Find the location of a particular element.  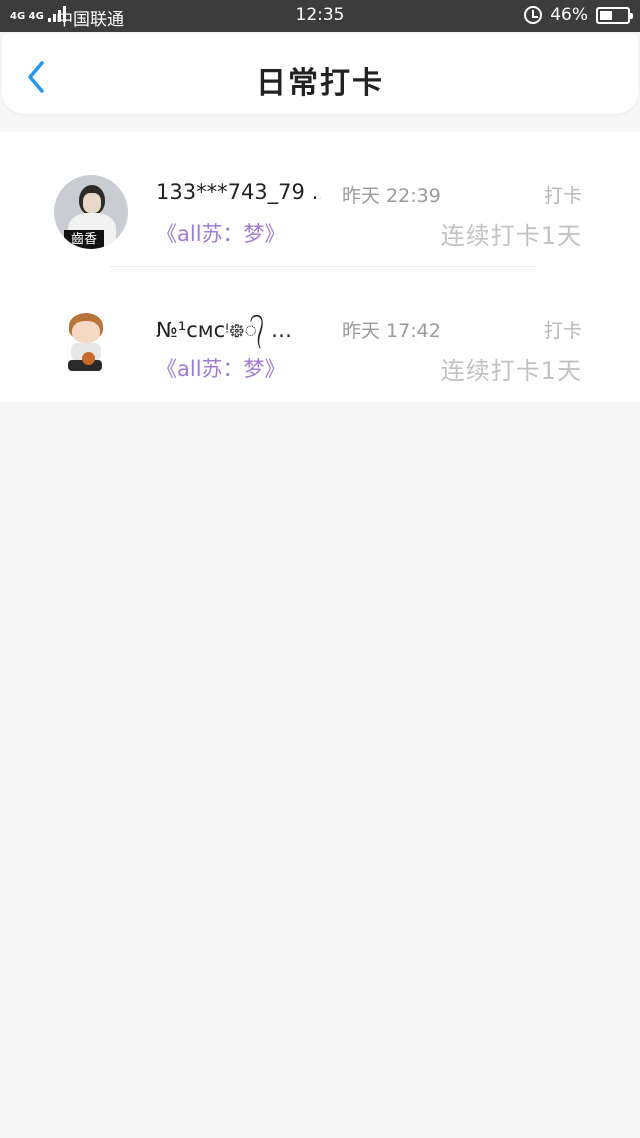

avatar: 齒香 is located at coordinates (91, 212).